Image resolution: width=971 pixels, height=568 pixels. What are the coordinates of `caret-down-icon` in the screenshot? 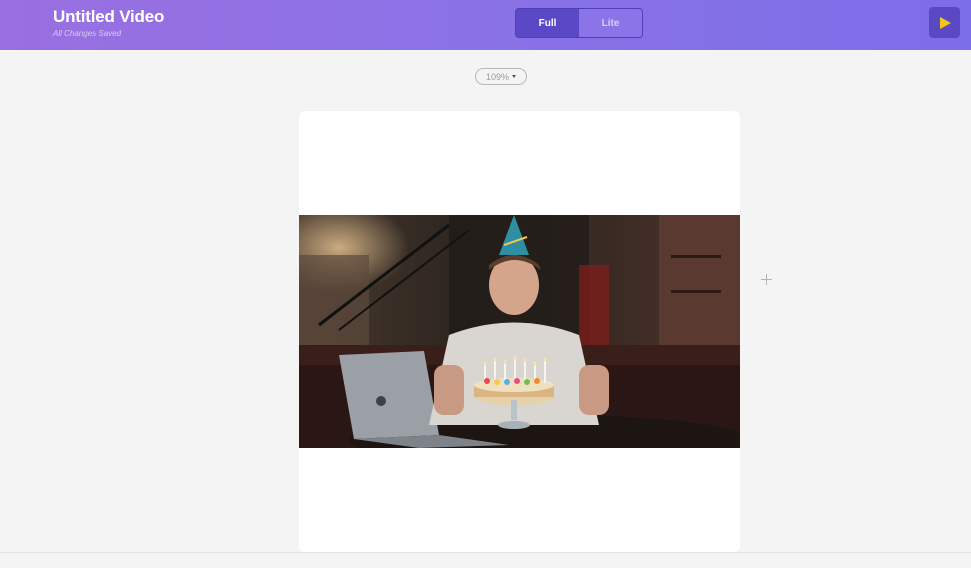 It's located at (514, 76).